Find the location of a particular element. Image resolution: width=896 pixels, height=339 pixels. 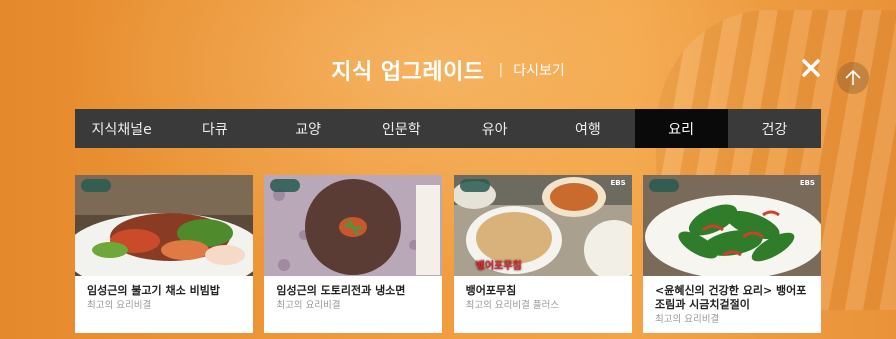

arrow-up-icon is located at coordinates (853, 77).